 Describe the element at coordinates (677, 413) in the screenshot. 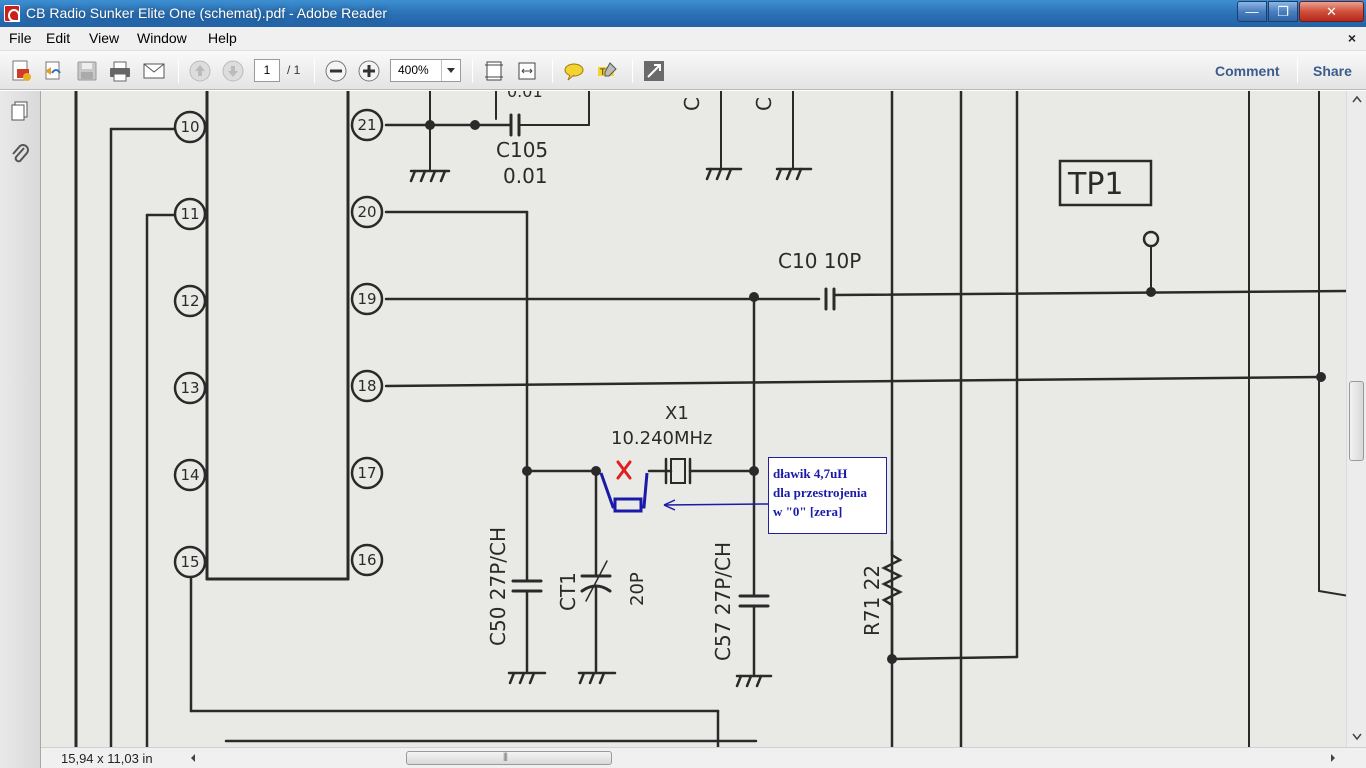

I see `x1-label: X1` at that location.